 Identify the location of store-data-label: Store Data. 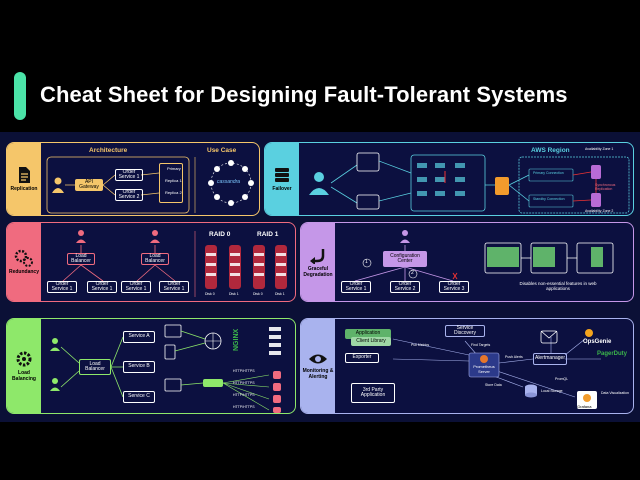
(493, 385).